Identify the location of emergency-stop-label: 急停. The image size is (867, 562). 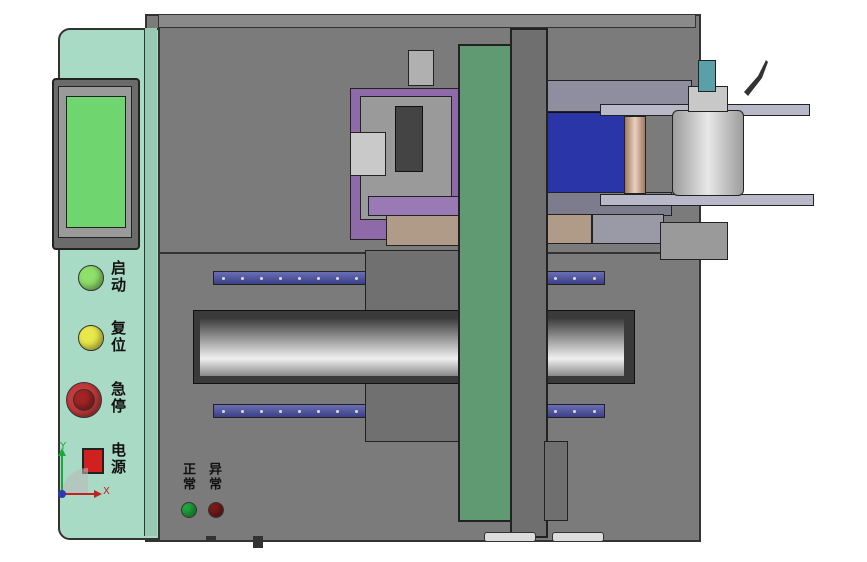
(118, 398).